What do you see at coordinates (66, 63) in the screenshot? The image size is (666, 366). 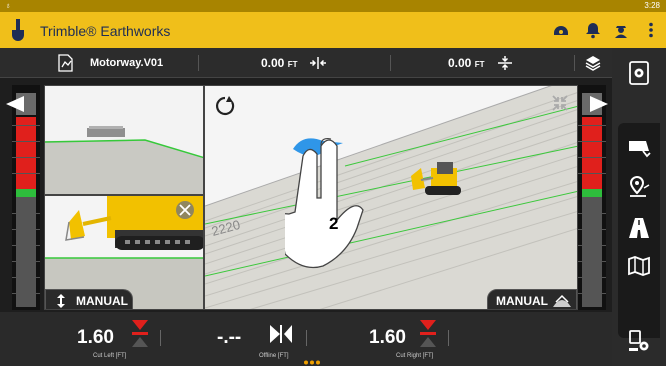 I see `design-file-icon` at bounding box center [66, 63].